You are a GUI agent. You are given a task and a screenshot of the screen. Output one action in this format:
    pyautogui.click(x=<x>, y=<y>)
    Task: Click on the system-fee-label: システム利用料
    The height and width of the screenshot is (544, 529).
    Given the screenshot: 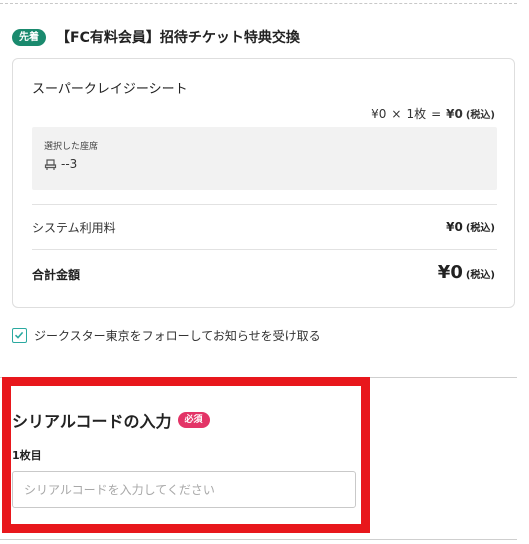 What is the action you would take?
    pyautogui.click(x=74, y=228)
    